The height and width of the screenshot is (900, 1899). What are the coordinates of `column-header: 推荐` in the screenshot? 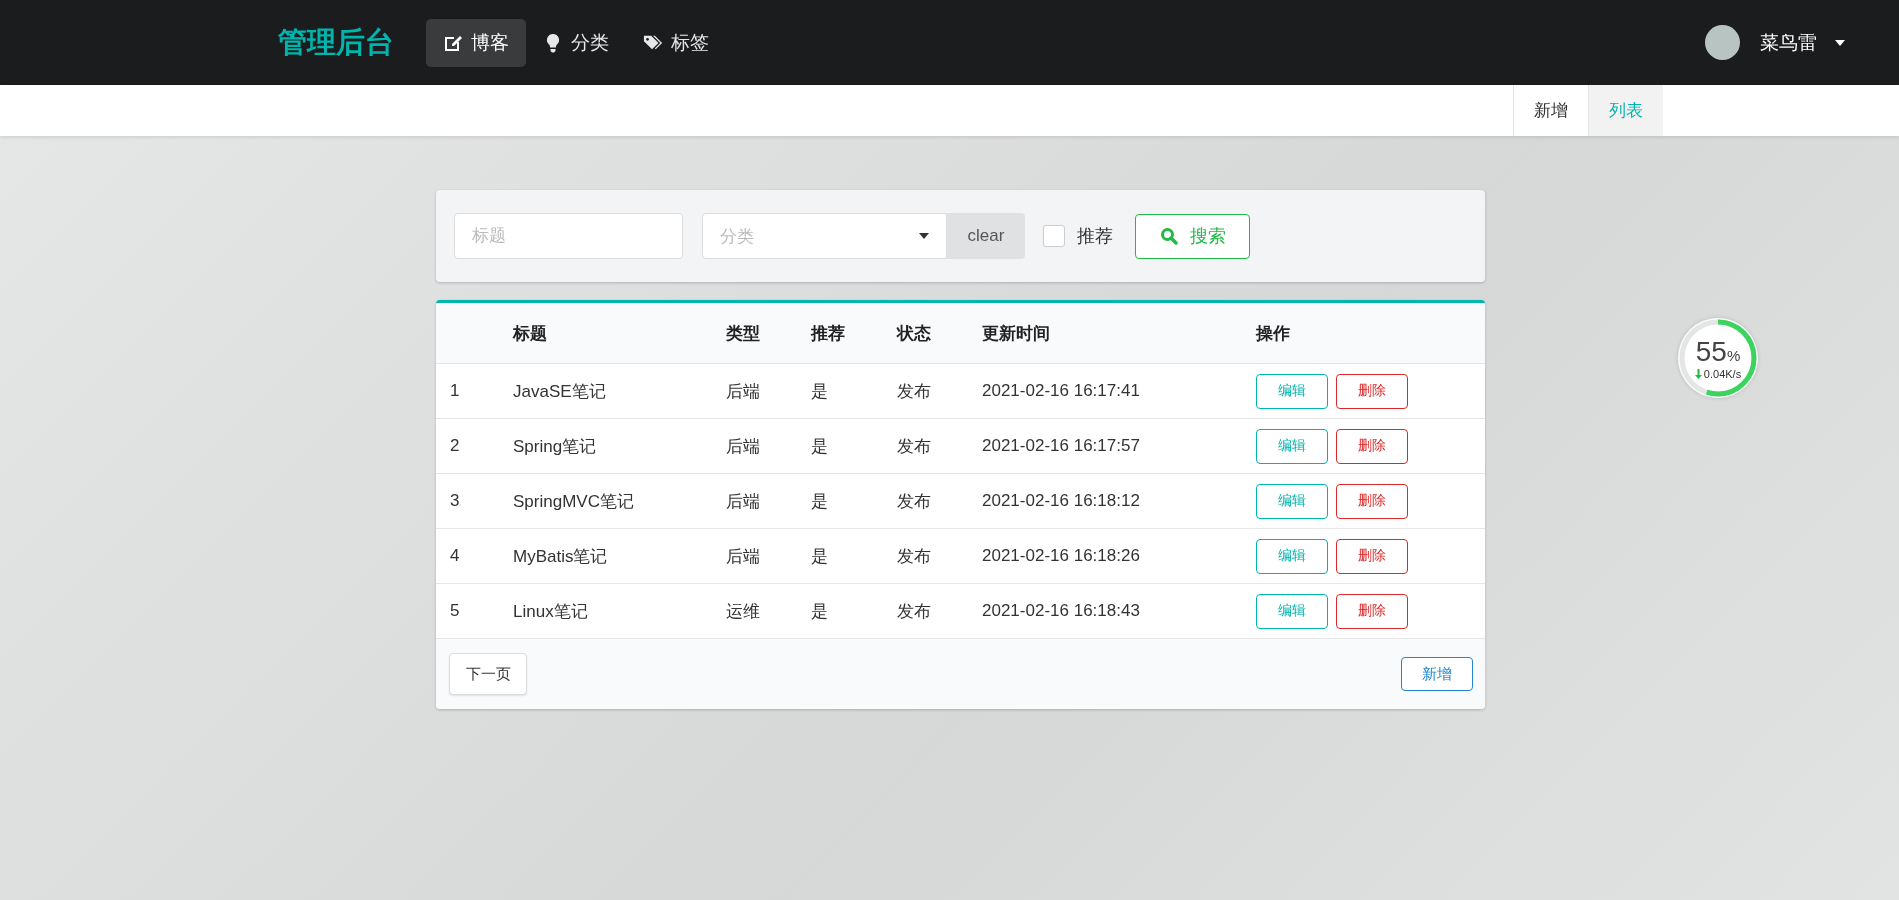 It's located at (828, 333).